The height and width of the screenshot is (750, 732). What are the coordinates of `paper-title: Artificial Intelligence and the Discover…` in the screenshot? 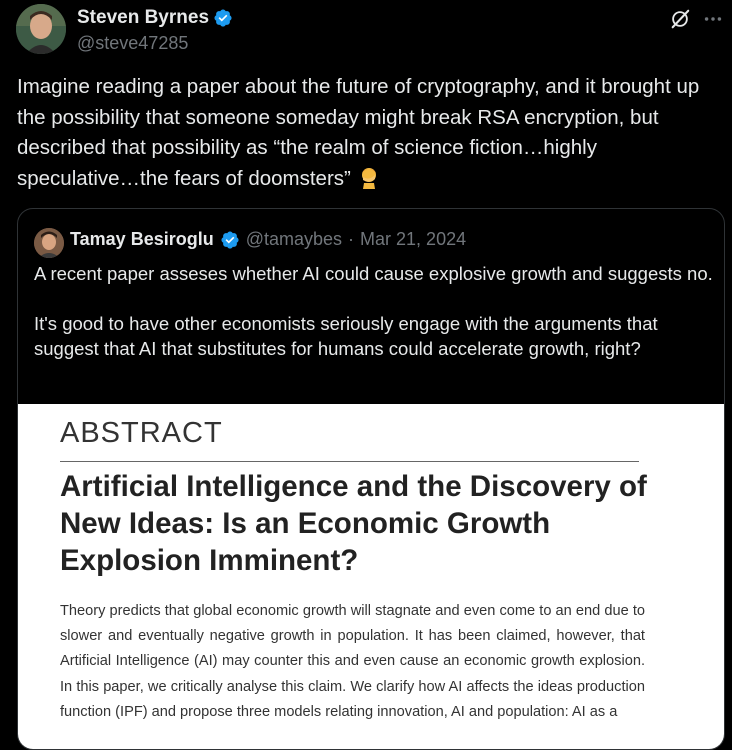 It's located at (353, 523).